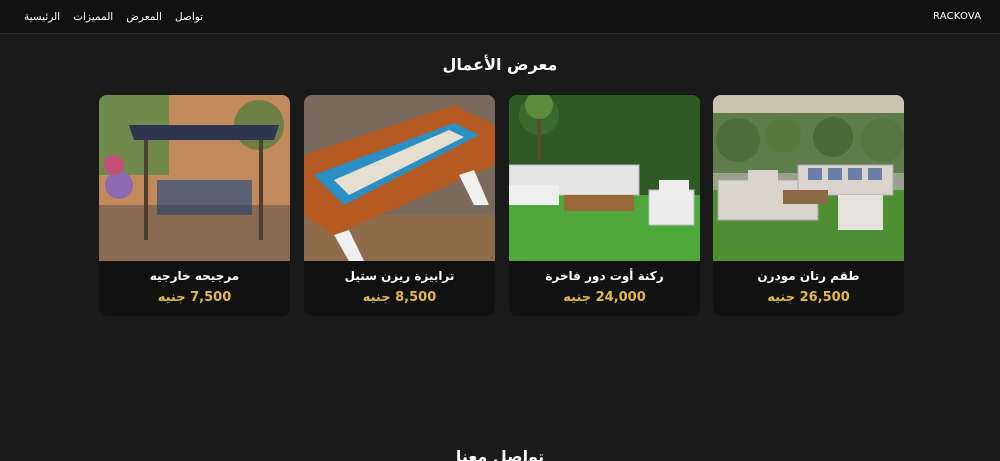 This screenshot has width=1000, height=461. What do you see at coordinates (194, 178) in the screenshot?
I see `swing-image` at bounding box center [194, 178].